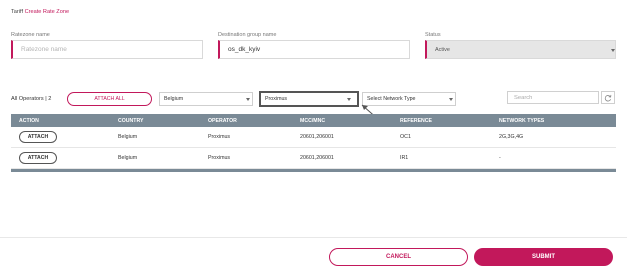  What do you see at coordinates (523, 97) in the screenshot?
I see `search-placeholder: Search` at bounding box center [523, 97].